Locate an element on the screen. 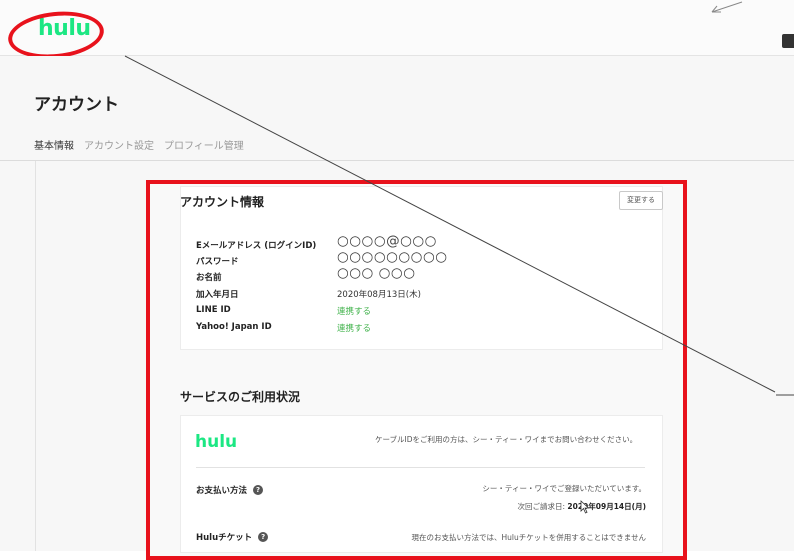 The image size is (794, 560). user-menu-icon is located at coordinates (788, 41).